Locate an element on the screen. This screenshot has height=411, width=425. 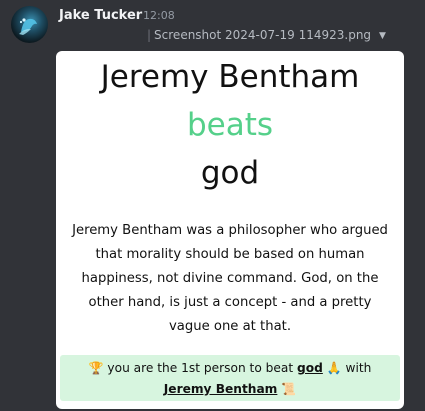
banner-text: you are the 1st person to beat is located at coordinates (200, 368).